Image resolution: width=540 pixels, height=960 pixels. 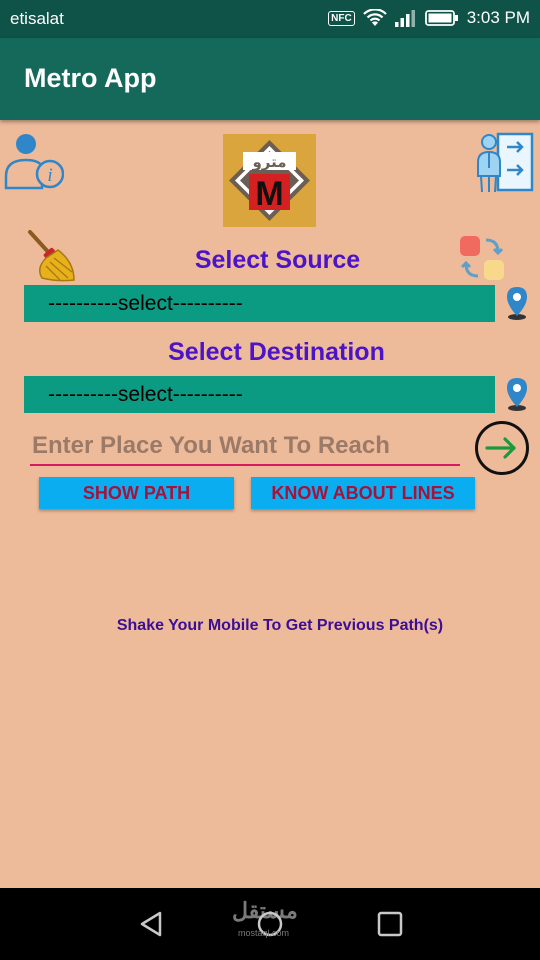 I want to click on status-icons: NFC 3:03 PM, so click(x=429, y=18).